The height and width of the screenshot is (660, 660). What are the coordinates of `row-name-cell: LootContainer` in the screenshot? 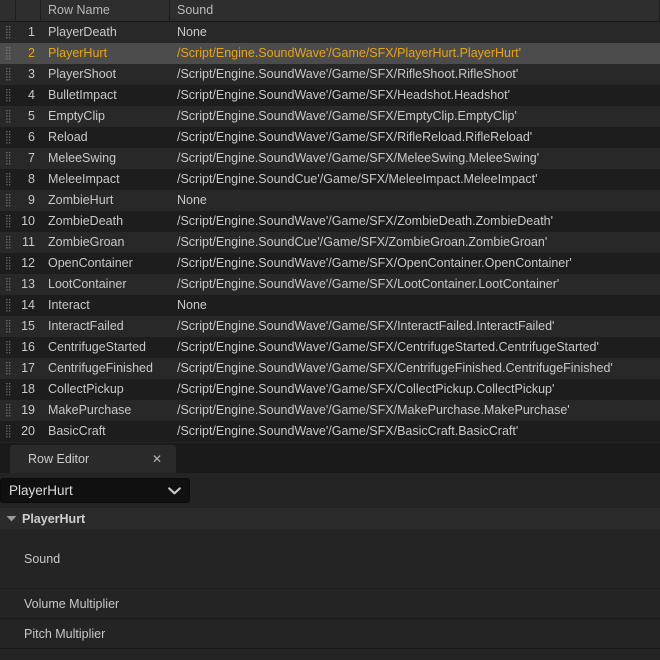 It's located at (105, 284).